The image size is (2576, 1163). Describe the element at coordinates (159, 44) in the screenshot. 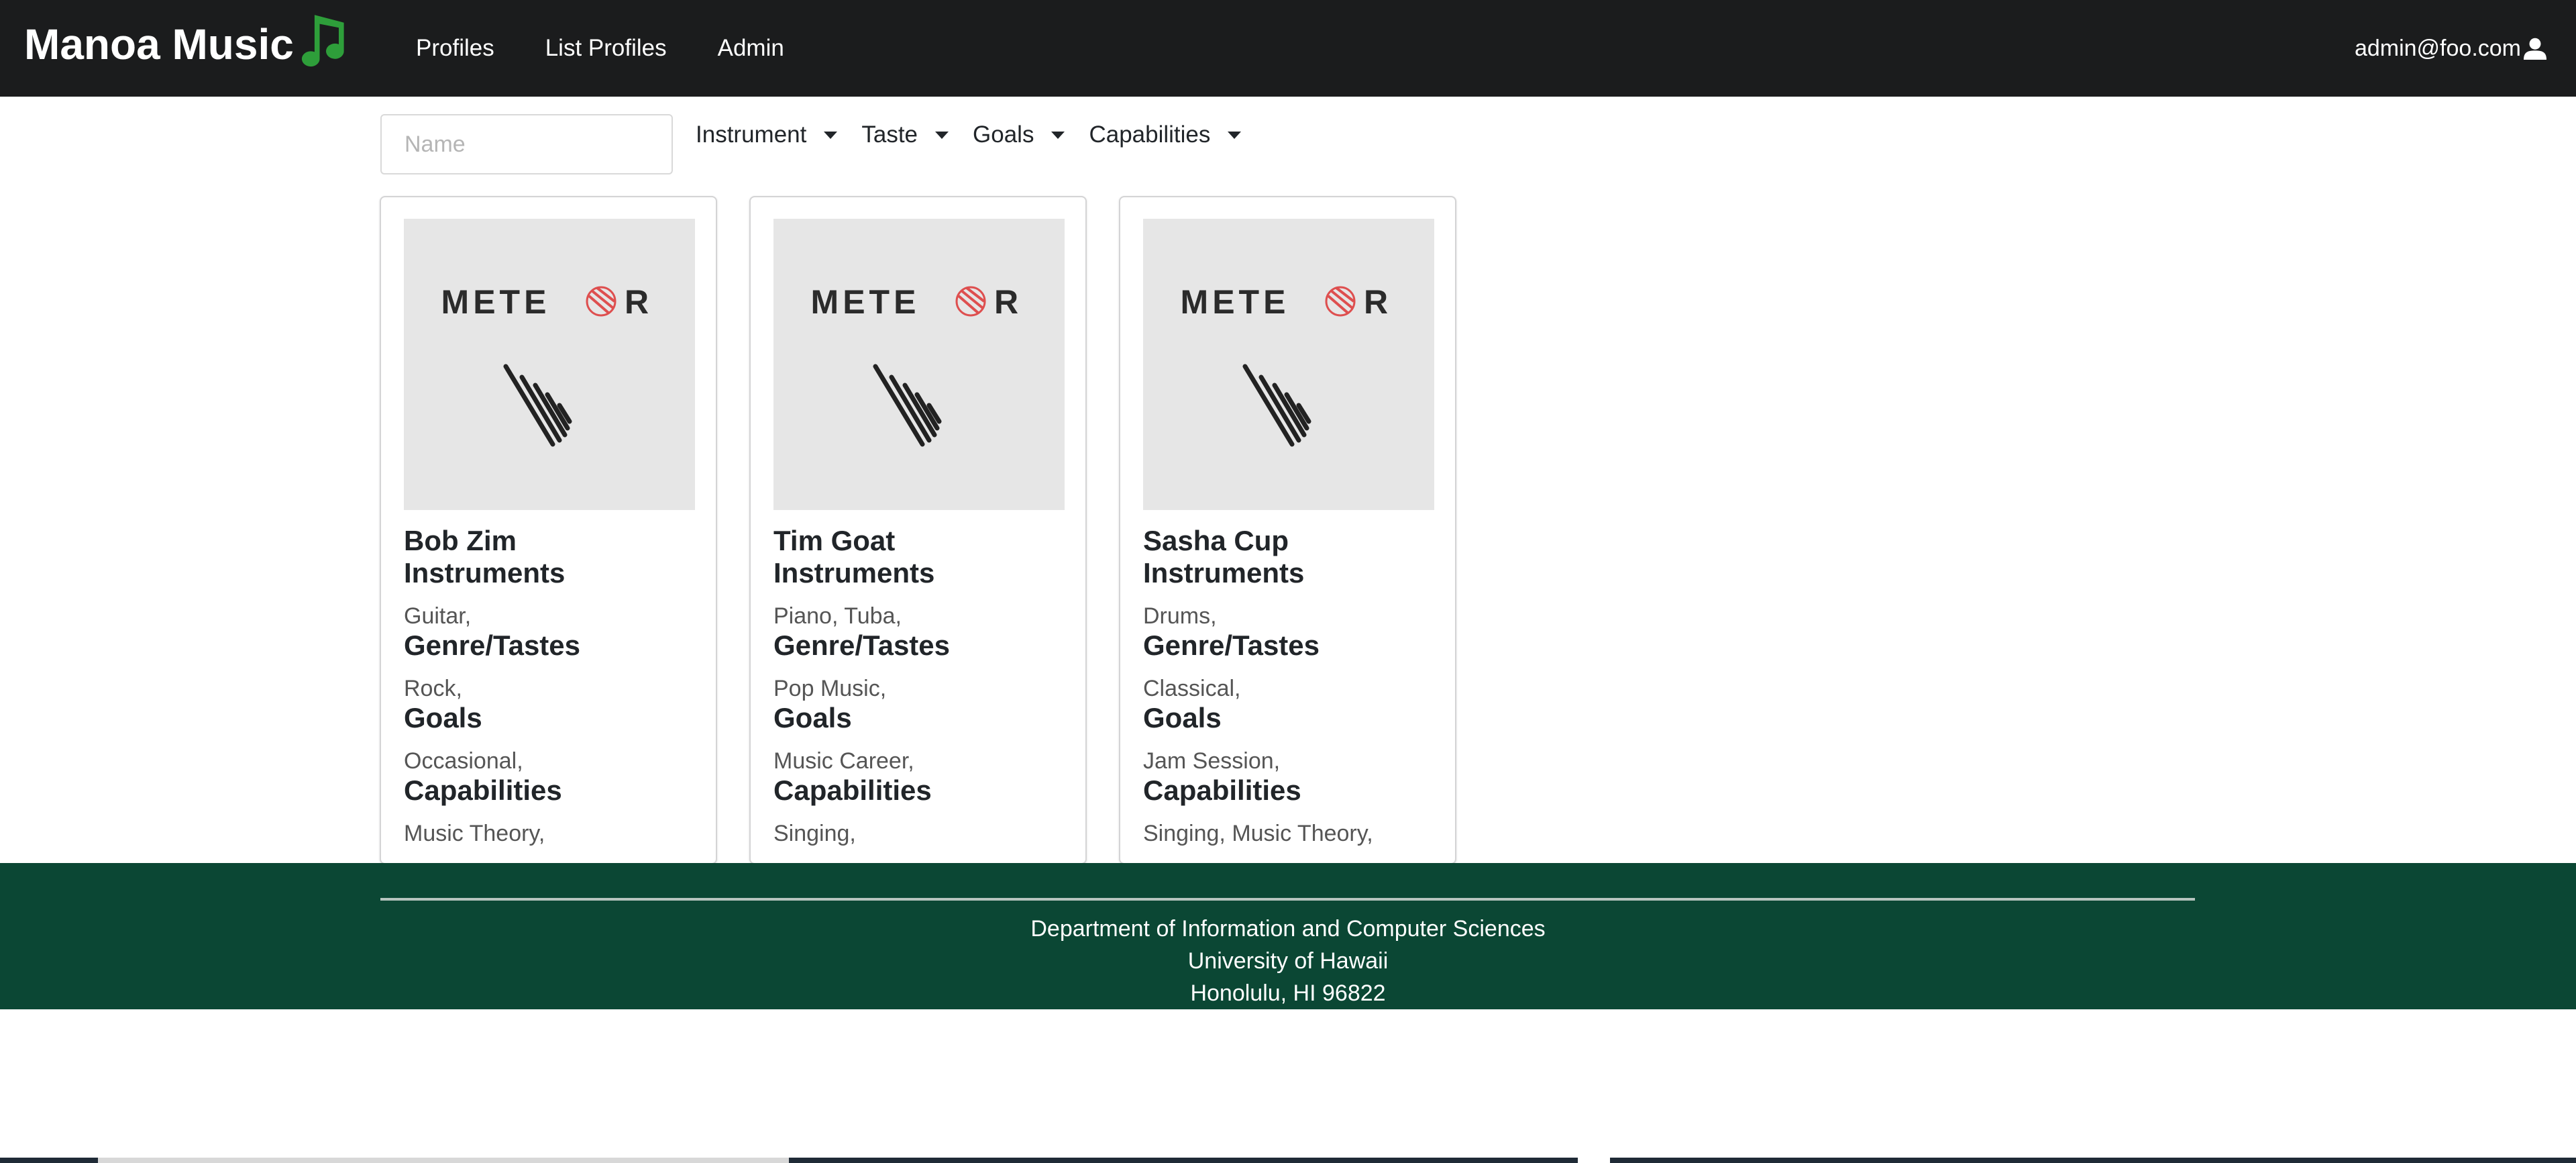

I see `brand-title: Manoa Music` at that location.